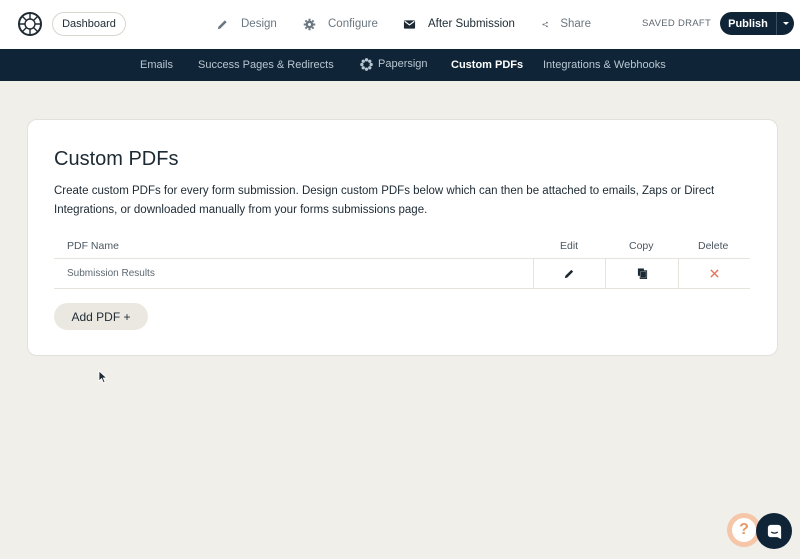 The image size is (800, 559). What do you see at coordinates (259, 24) in the screenshot?
I see `nav-design-label: Design` at bounding box center [259, 24].